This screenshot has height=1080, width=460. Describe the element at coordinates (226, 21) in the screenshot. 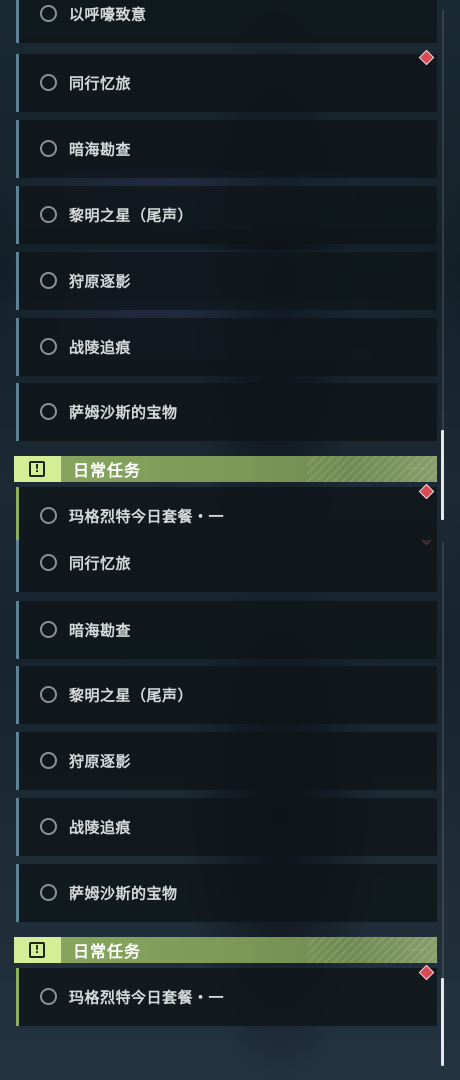

I see `quest-item: 以呼嚎致意` at that location.